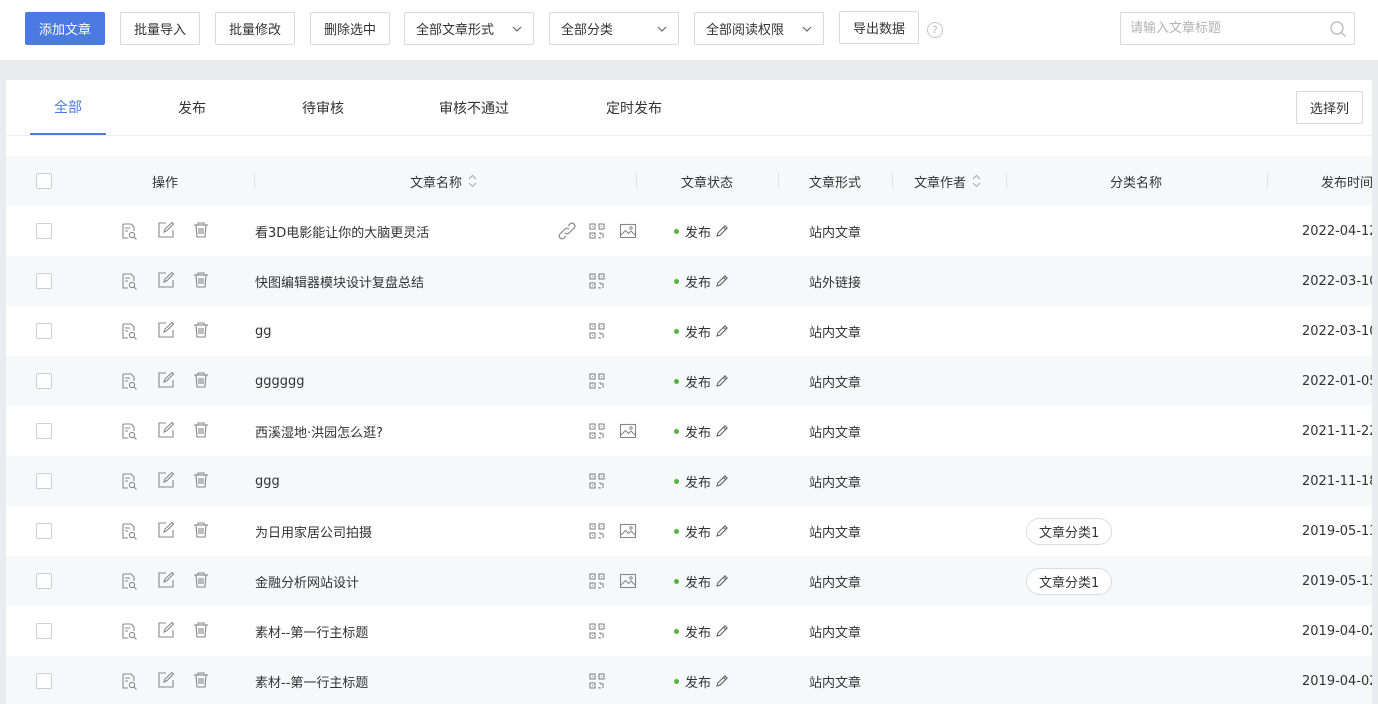 The height and width of the screenshot is (704, 1378). Describe the element at coordinates (474, 107) in the screenshot. I see `tab-review-rejected: 审核不通过` at that location.